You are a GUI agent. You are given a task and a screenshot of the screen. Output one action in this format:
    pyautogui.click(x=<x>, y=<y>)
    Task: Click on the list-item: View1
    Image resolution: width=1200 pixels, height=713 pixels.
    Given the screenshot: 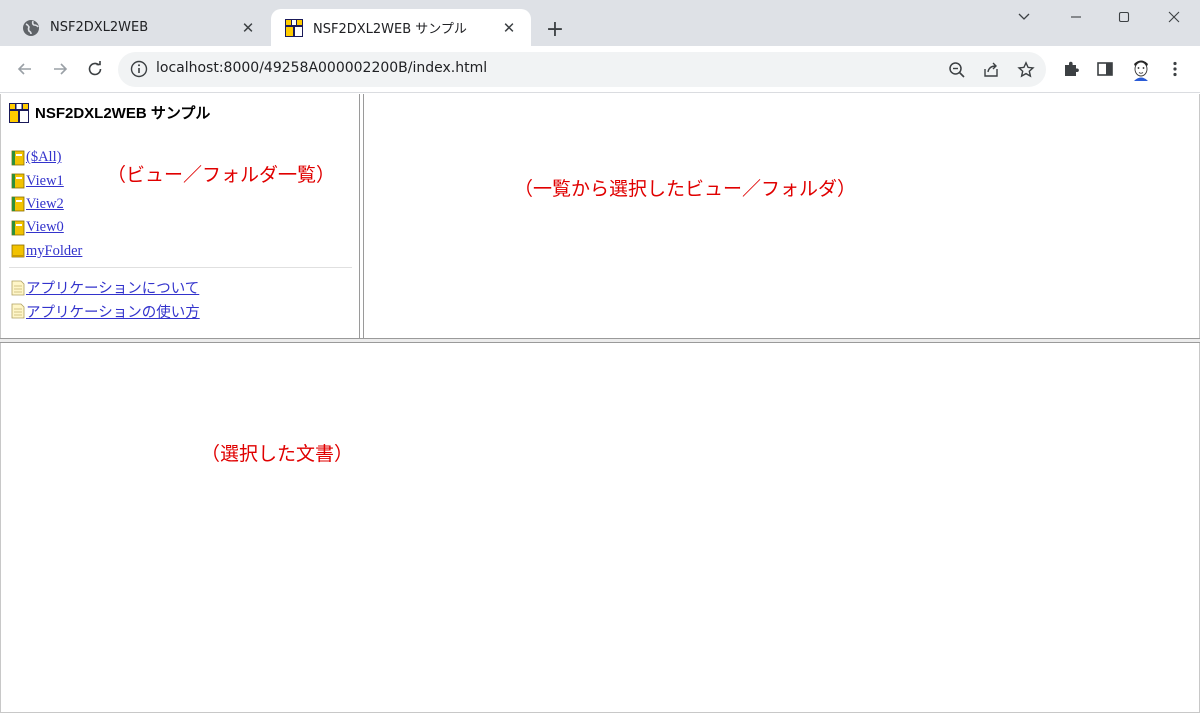 What is the action you would take?
    pyautogui.click(x=46, y=180)
    